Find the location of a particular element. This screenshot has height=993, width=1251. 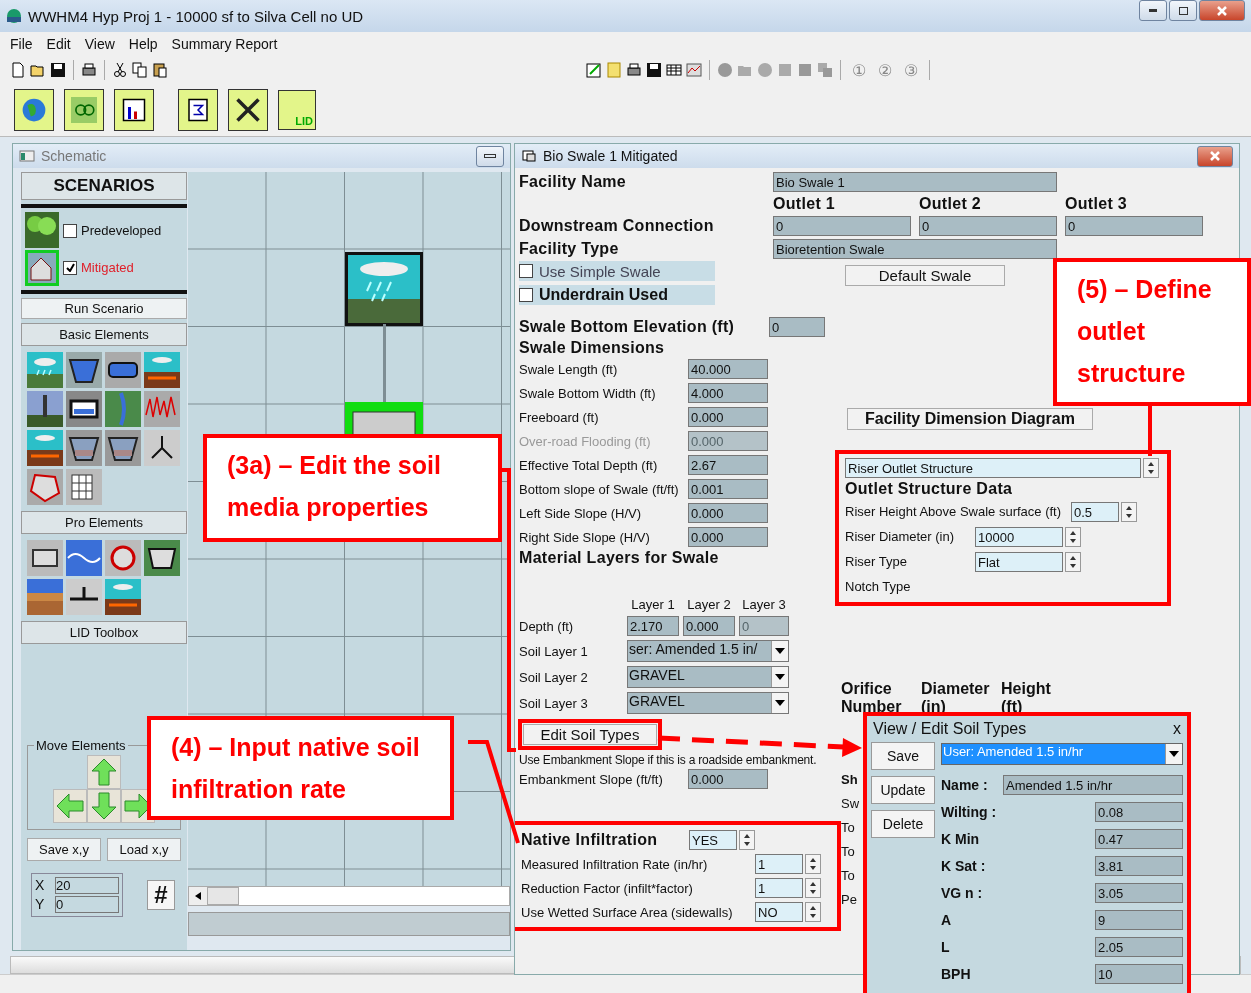

copy-icon is located at coordinates (140, 70).